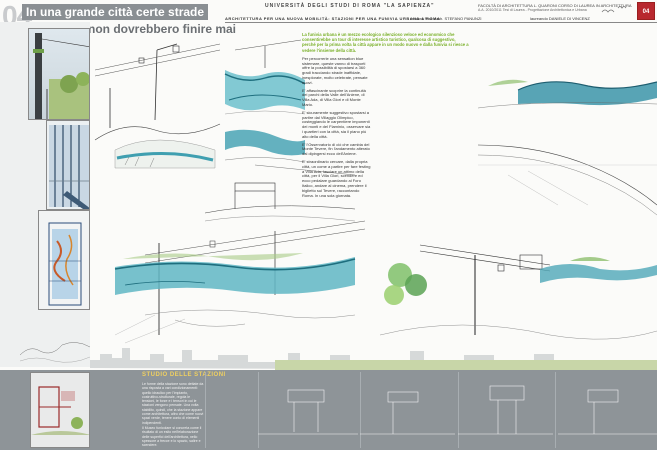  Describe the element at coordinates (55, 352) in the screenshot. I see `terrain-sketch-left` at that location.